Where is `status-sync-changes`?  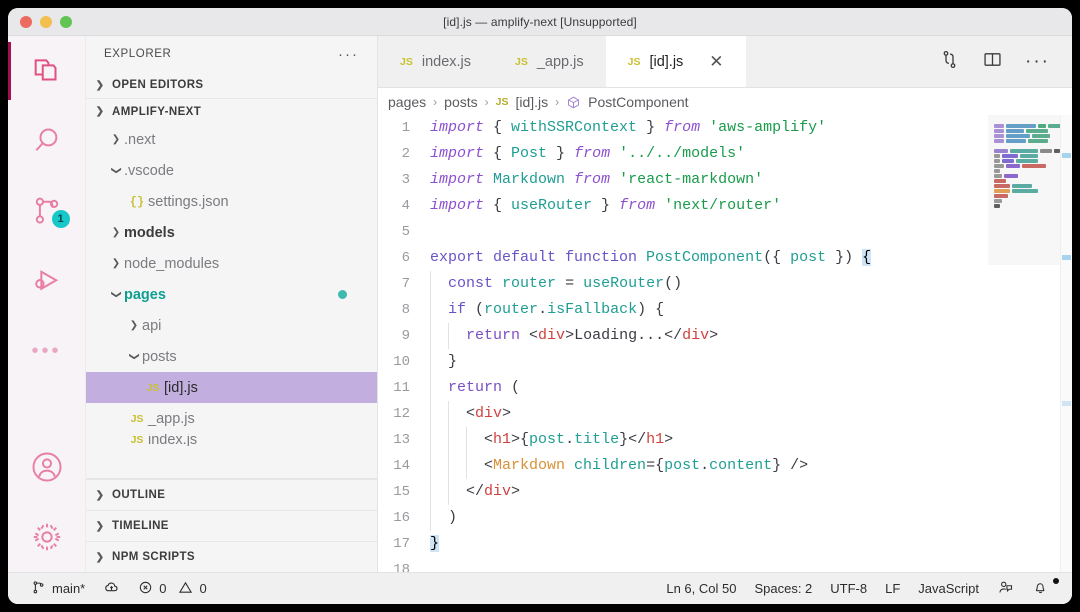 status-sync-changes is located at coordinates (111, 589).